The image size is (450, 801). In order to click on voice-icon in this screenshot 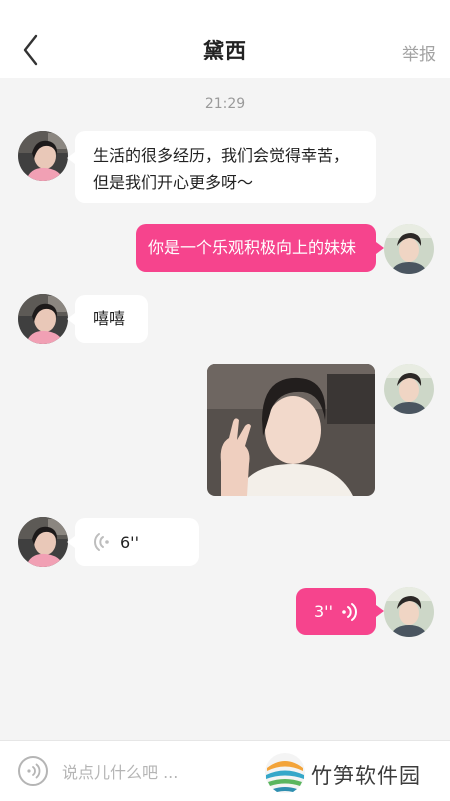, I will do `click(34, 771)`.